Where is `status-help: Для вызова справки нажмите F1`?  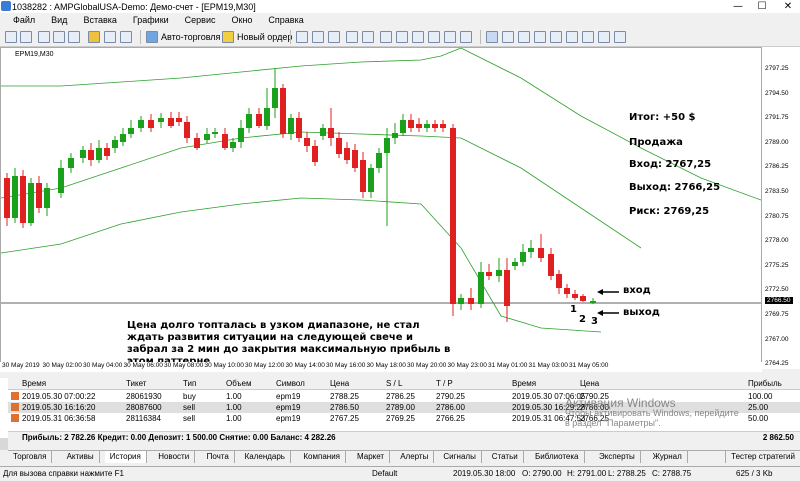
status-help: Для вызова справки нажмите F1 is located at coordinates (63, 473).